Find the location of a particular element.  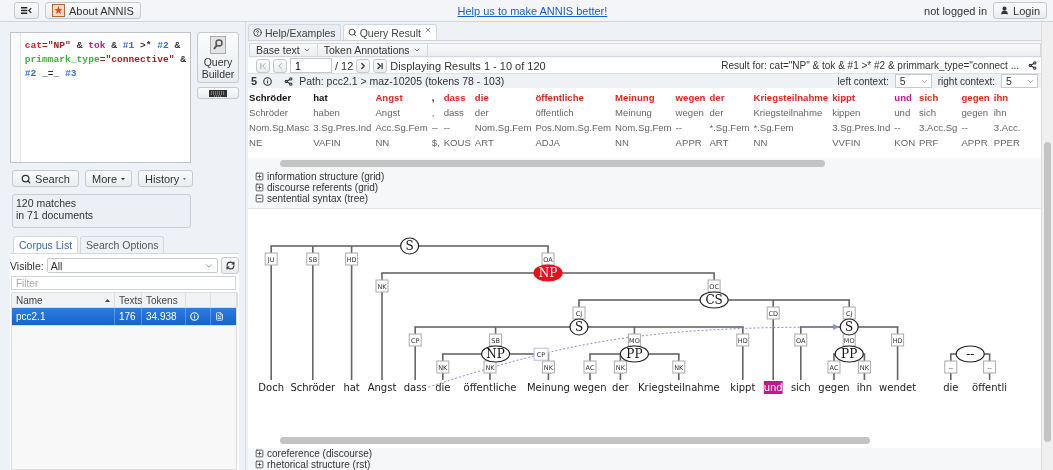

first-page-icon is located at coordinates (263, 65).